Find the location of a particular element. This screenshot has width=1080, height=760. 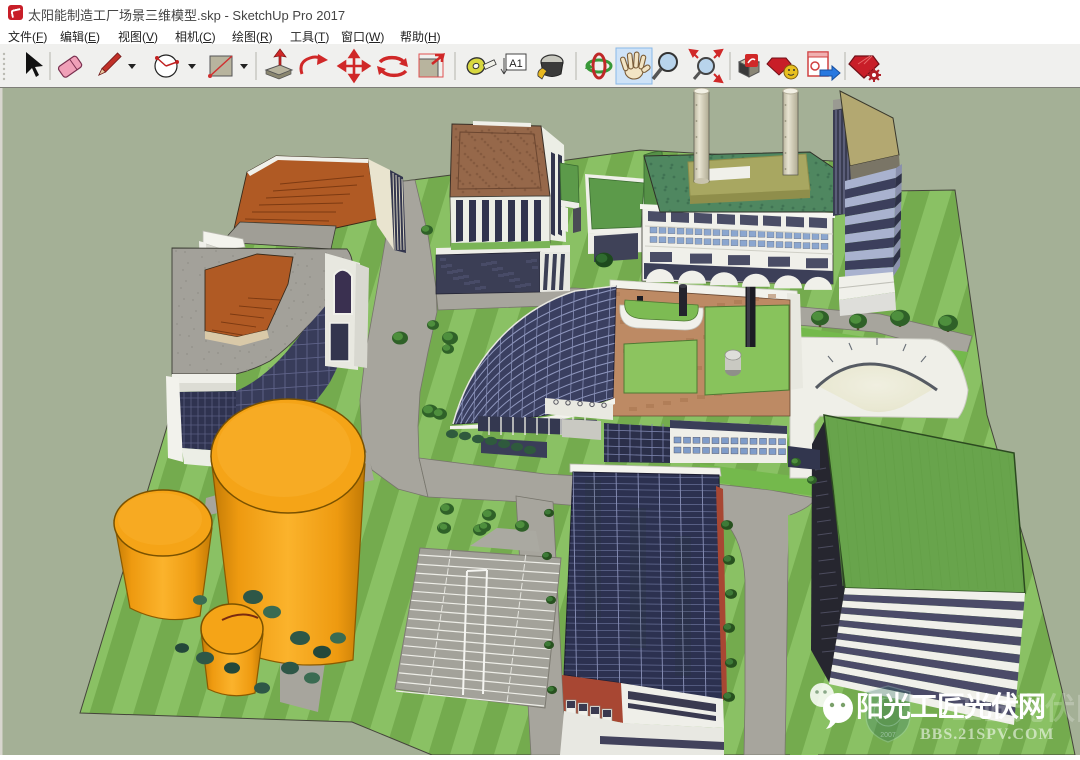

svg-text: A1 is located at coordinates (515, 64).